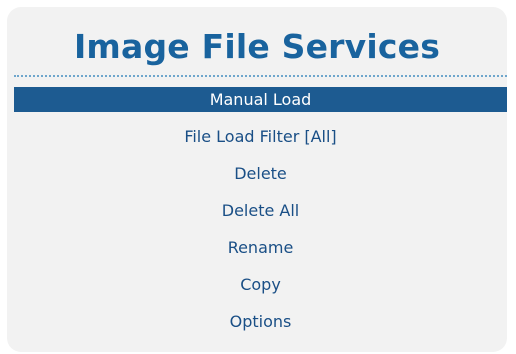 Image resolution: width=516 pixels, height=354 pixels. Describe the element at coordinates (260, 136) in the screenshot. I see `menu-item-file-load-filter: File Load Filter [All]` at that location.